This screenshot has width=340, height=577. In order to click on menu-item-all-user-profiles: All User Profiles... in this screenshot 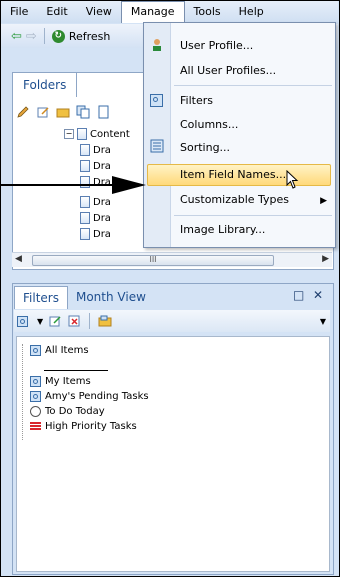, I will do `click(228, 70)`.